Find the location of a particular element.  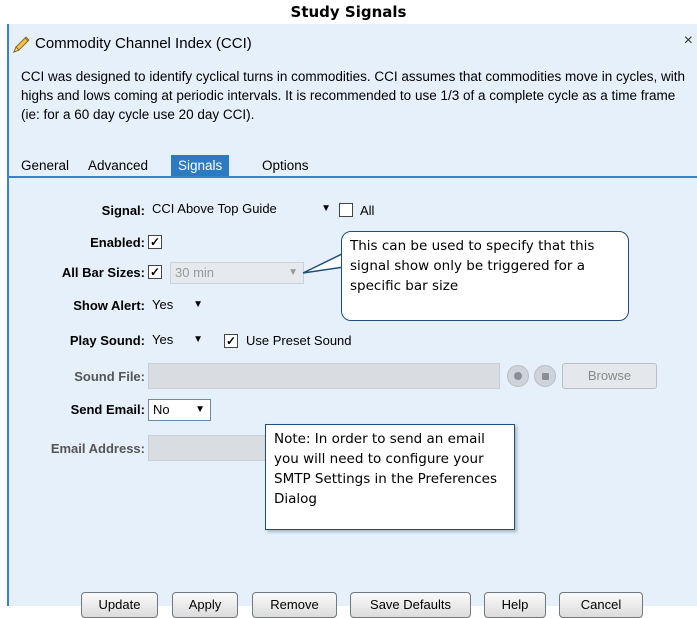

stop-icon-glyph is located at coordinates (545, 376).